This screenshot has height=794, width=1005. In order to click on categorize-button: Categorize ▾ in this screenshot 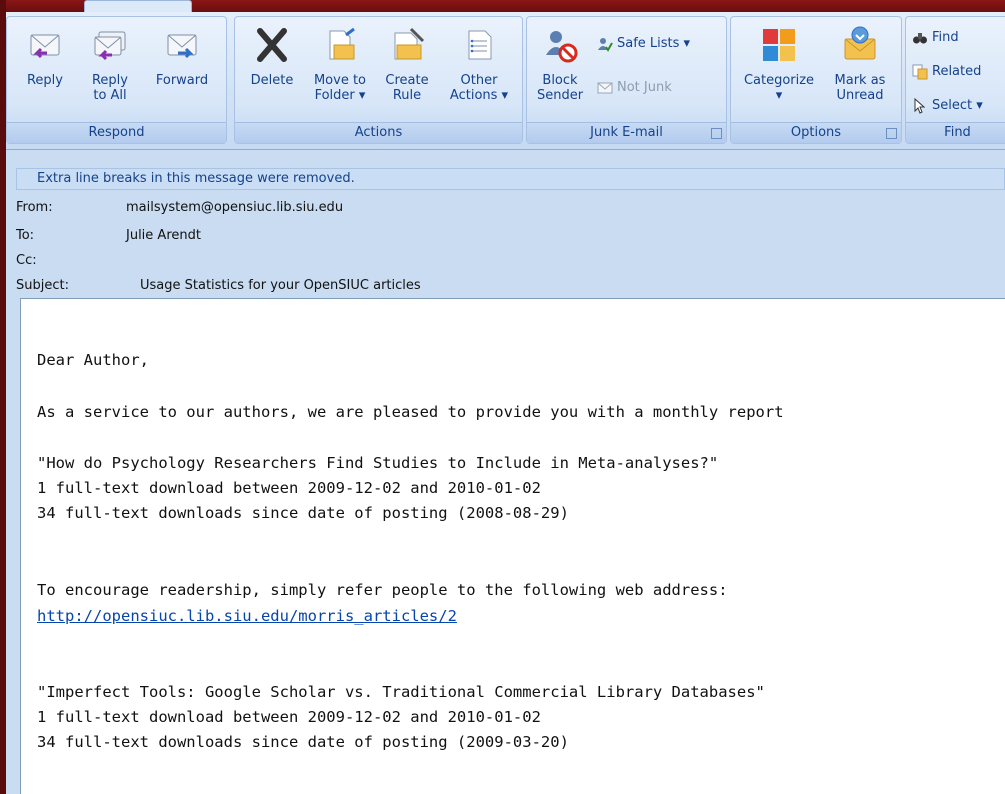, I will do `click(779, 64)`.